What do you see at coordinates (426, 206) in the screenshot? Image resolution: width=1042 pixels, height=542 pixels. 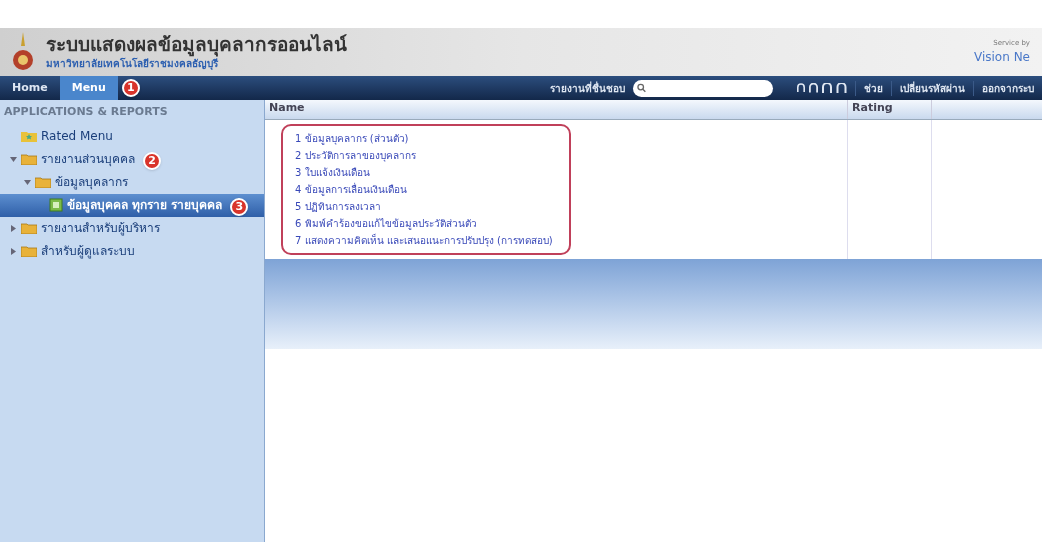 I see `report-link: 5 ปฏิทินการลงเวลา` at bounding box center [426, 206].